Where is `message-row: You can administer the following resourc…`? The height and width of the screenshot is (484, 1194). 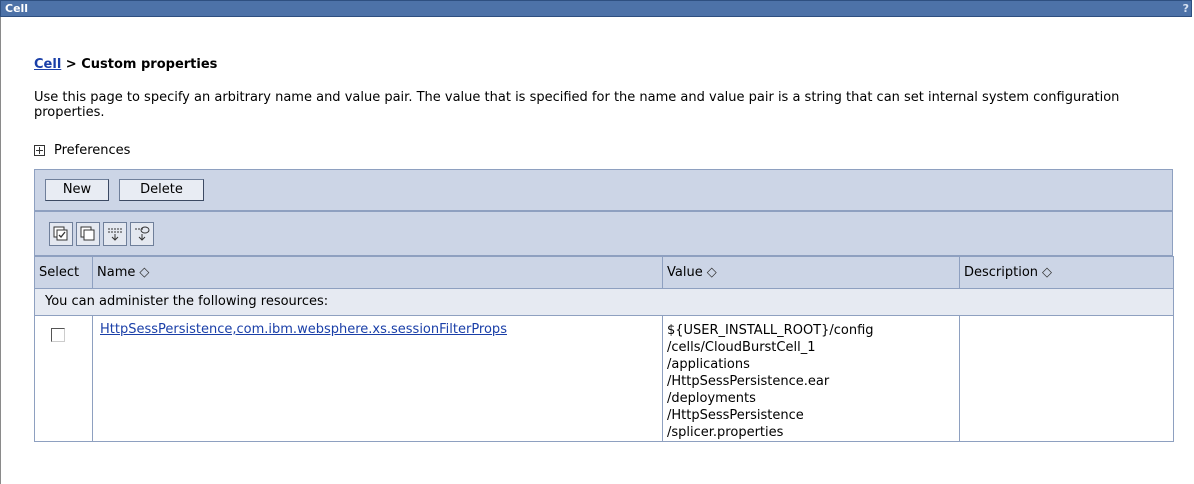
message-row: You can administer the following resourc… is located at coordinates (604, 302).